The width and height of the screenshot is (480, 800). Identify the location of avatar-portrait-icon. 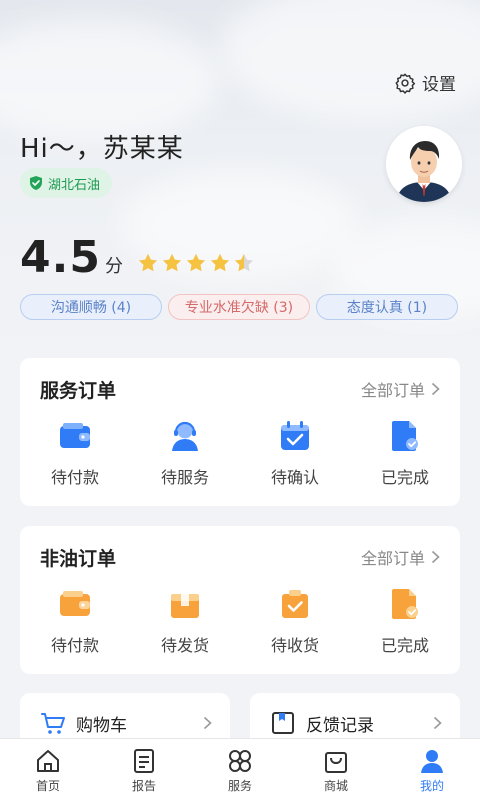
(424, 164).